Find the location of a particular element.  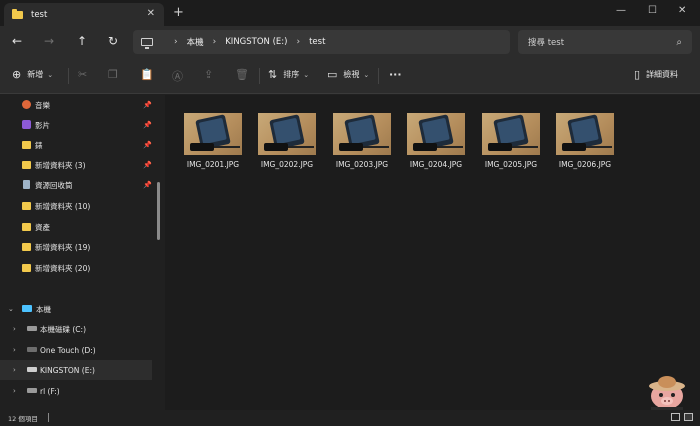

forward-button: → is located at coordinates (49, 41).